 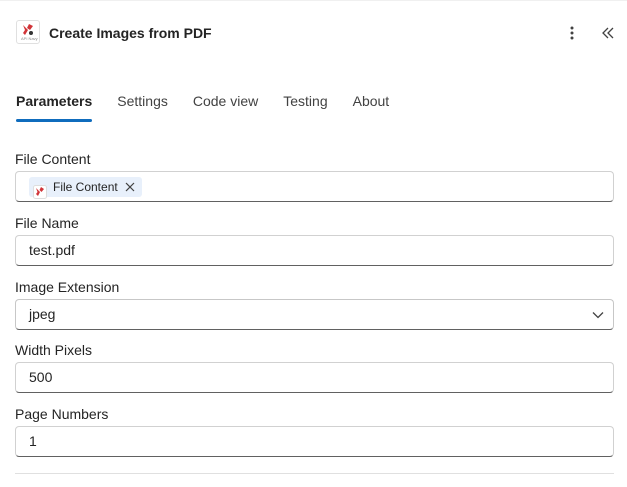 What do you see at coordinates (314, 186) in the screenshot?
I see `file-content-field: File Content` at bounding box center [314, 186].